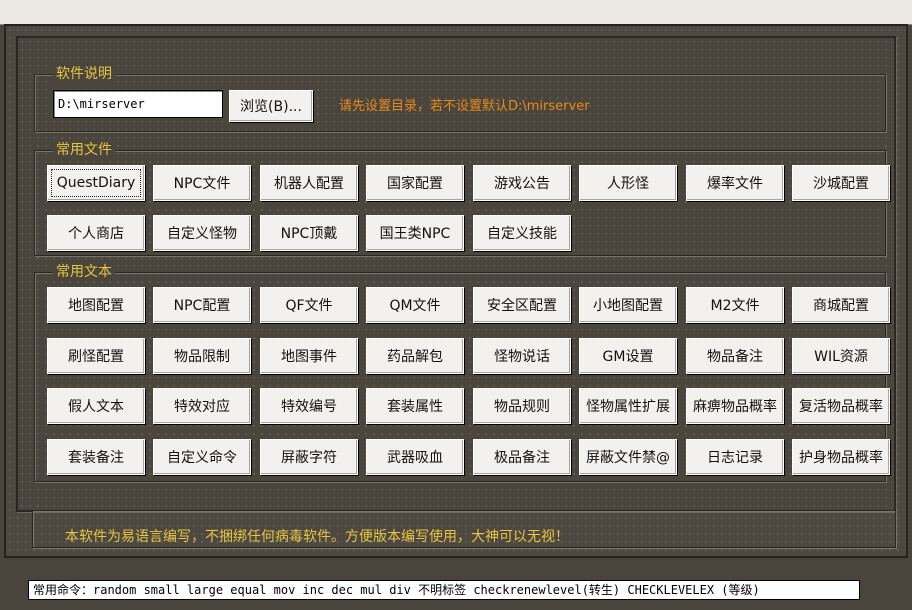 The image size is (912, 610). What do you see at coordinates (96, 183) in the screenshot?
I see `files-button-0: QuestDiary` at bounding box center [96, 183].